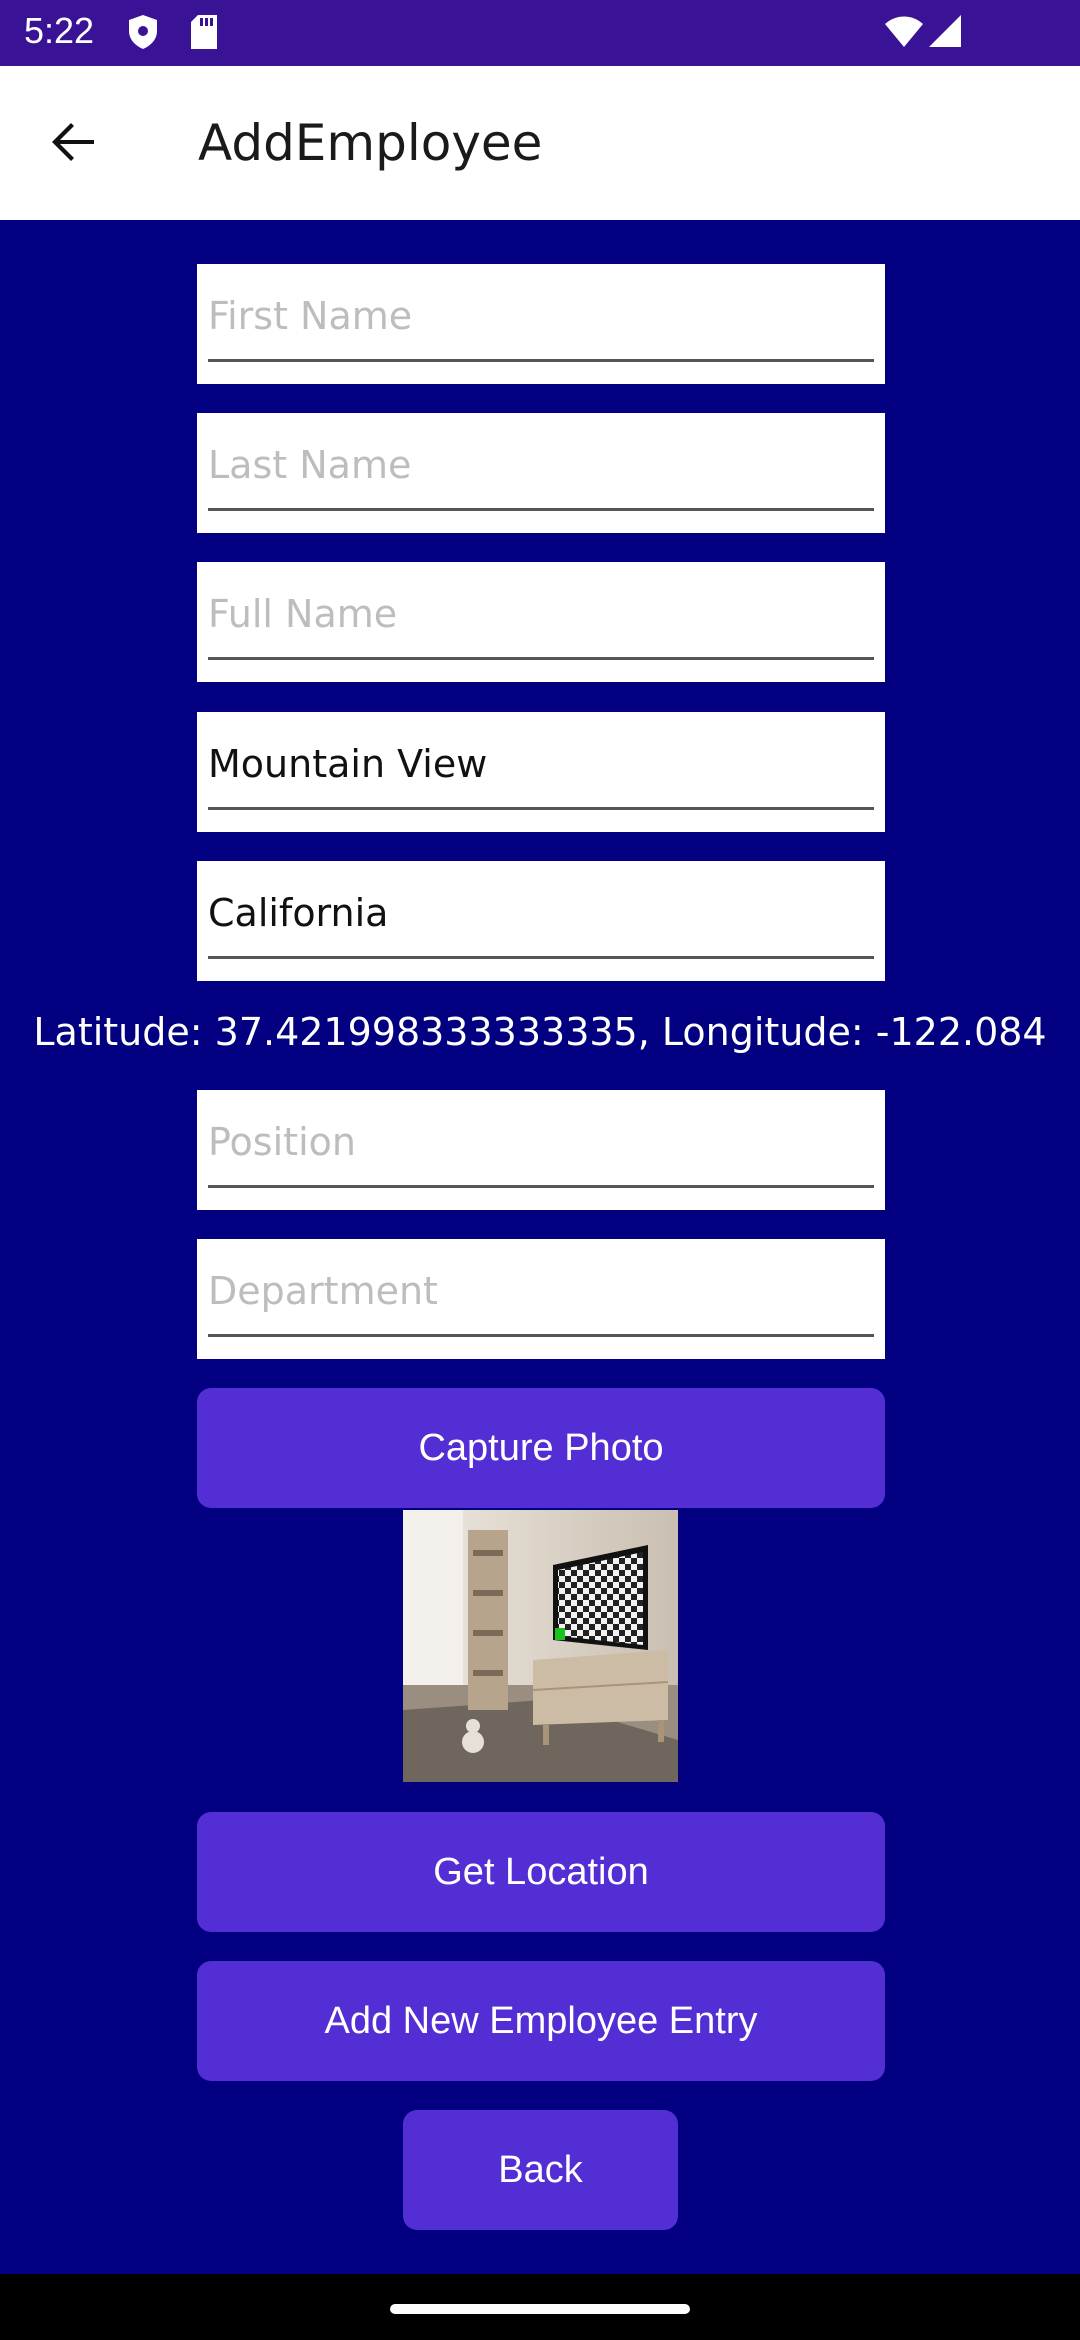 This screenshot has height=2340, width=1080. I want to click on full-name-placeholder: Full Name, so click(303, 614).